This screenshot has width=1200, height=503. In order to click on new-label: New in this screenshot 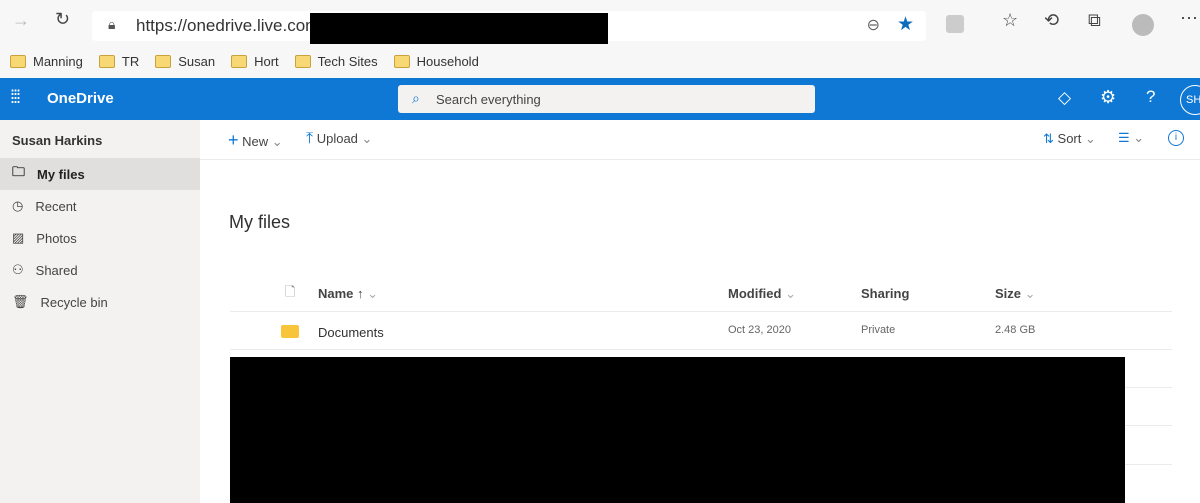, I will do `click(255, 141)`.